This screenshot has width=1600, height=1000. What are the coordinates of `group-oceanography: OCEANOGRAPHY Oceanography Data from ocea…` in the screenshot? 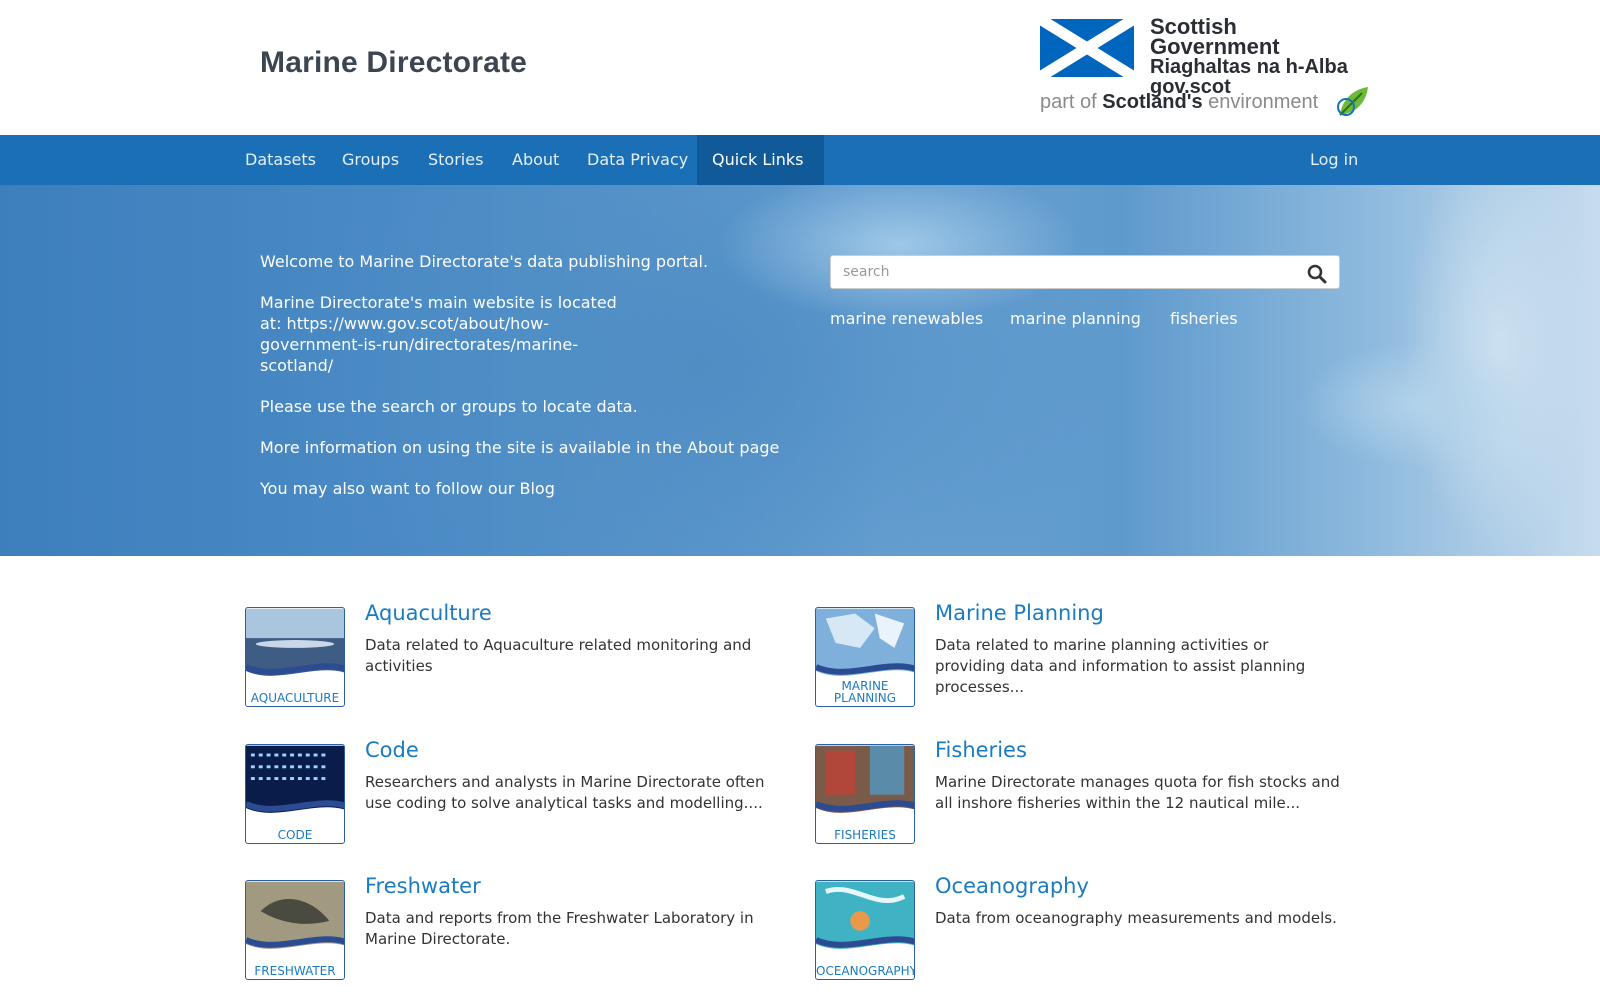 It's located at (1076, 900).